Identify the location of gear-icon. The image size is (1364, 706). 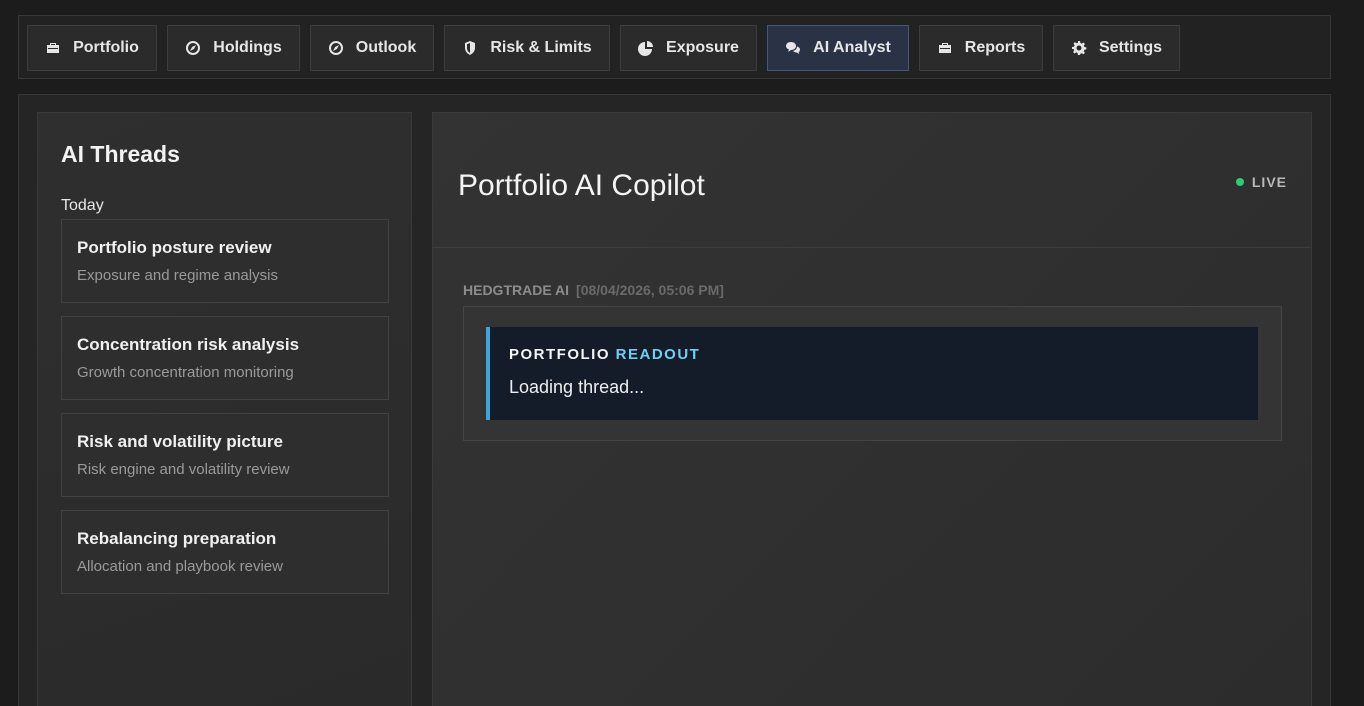
(1079, 48).